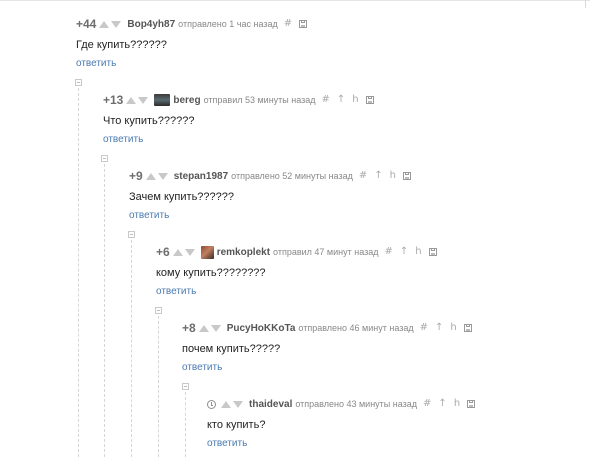 This screenshot has width=600, height=457. Describe the element at coordinates (228, 24) in the screenshot. I see `comment-timestamp: отправлено 1 час назад` at that location.